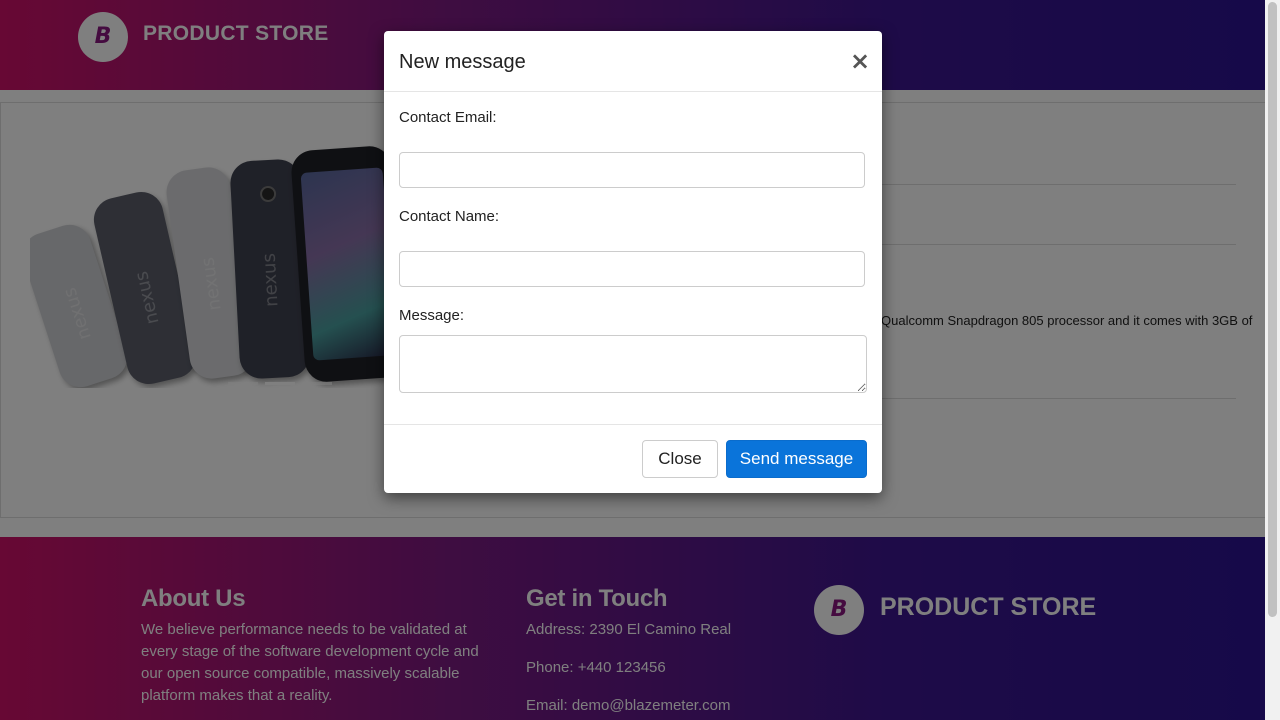 The image size is (1280, 720). What do you see at coordinates (449, 216) in the screenshot?
I see `contact-name-label: Contact Name:` at bounding box center [449, 216].